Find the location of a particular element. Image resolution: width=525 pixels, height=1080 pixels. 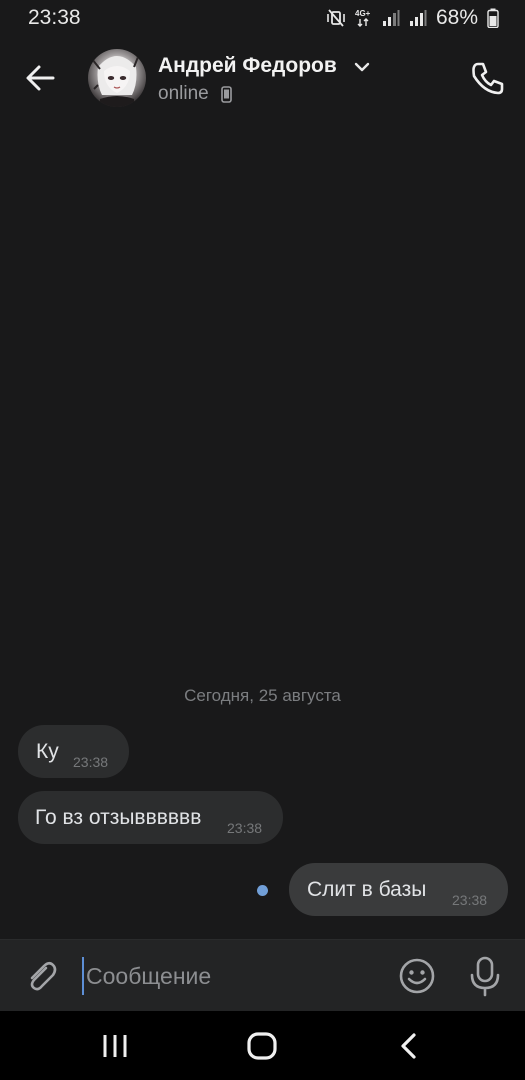

back-icon is located at coordinates (409, 1048).